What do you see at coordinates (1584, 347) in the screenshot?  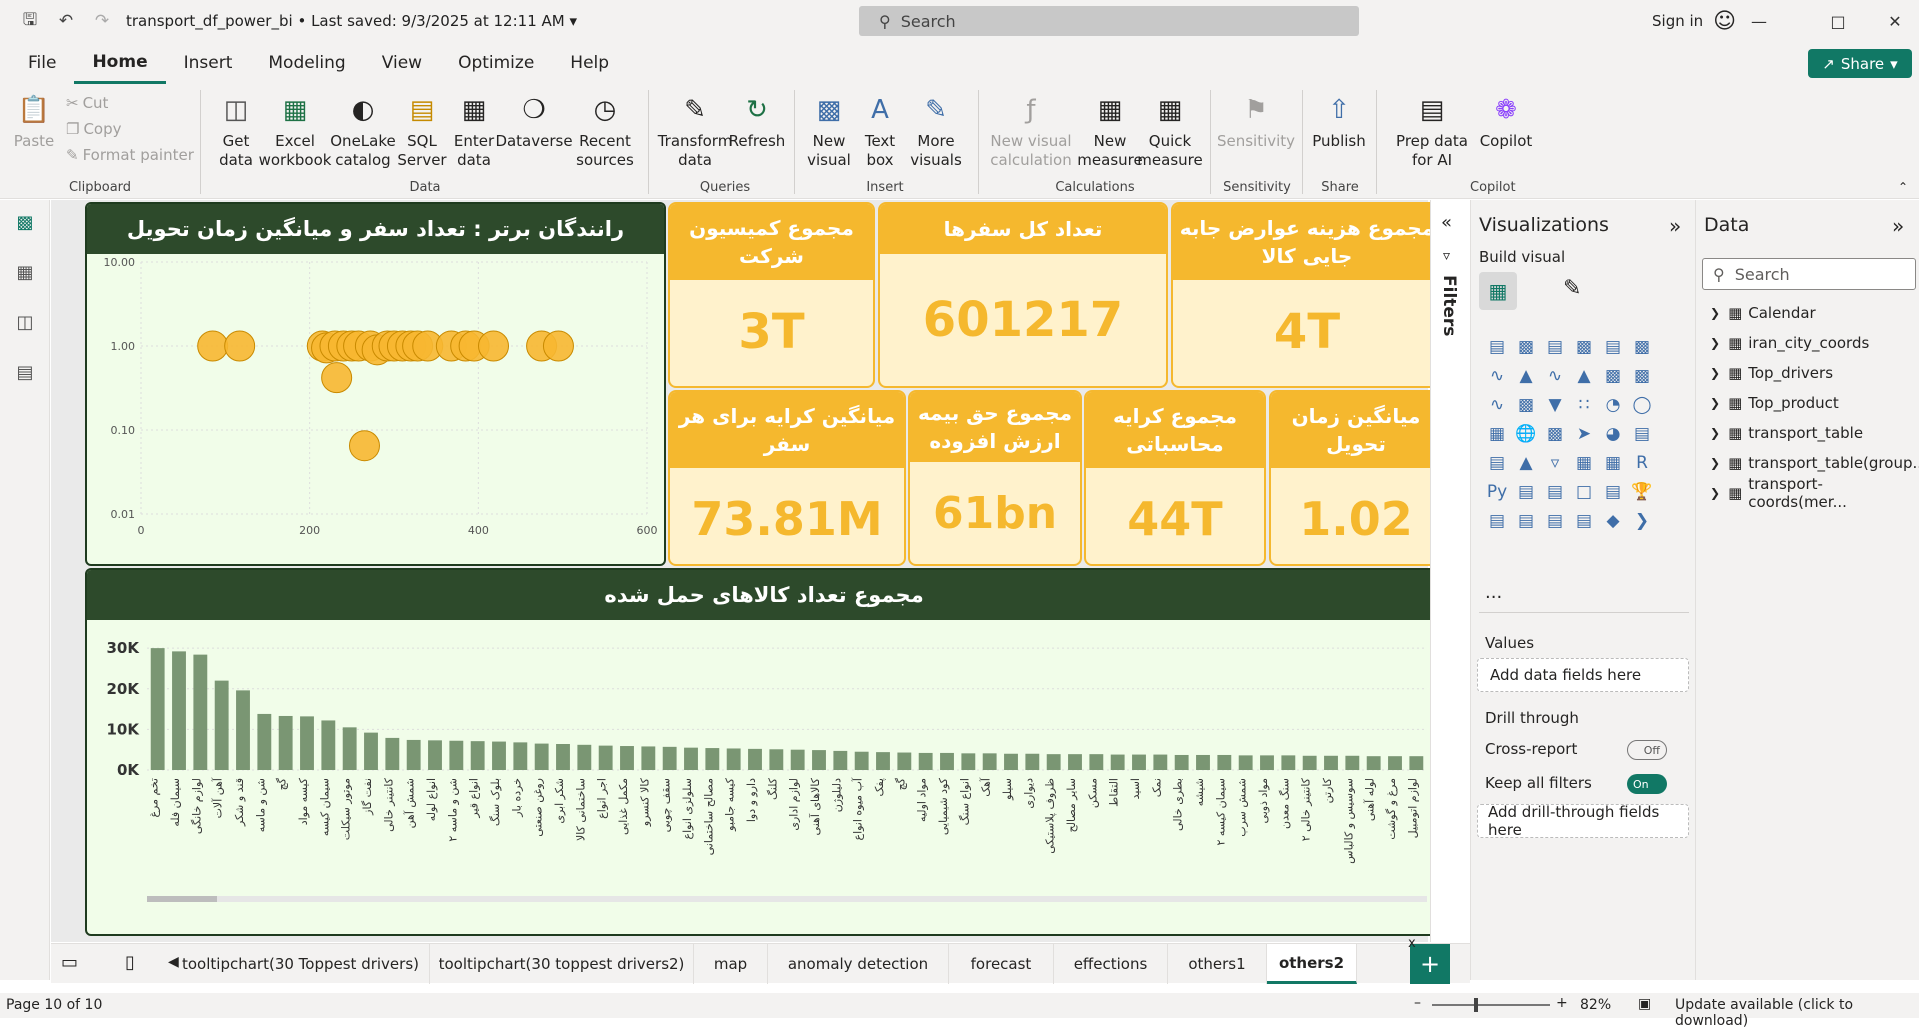 I see `clustered-column-icon: ▩` at bounding box center [1584, 347].